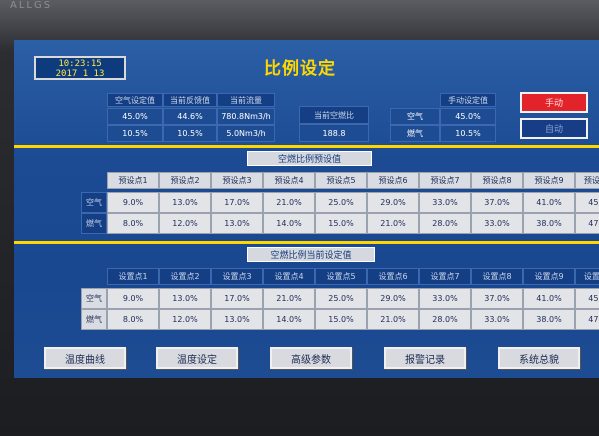 The image size is (599, 436). I want to click on current_section-col-header: 设置点10, so click(587, 276).